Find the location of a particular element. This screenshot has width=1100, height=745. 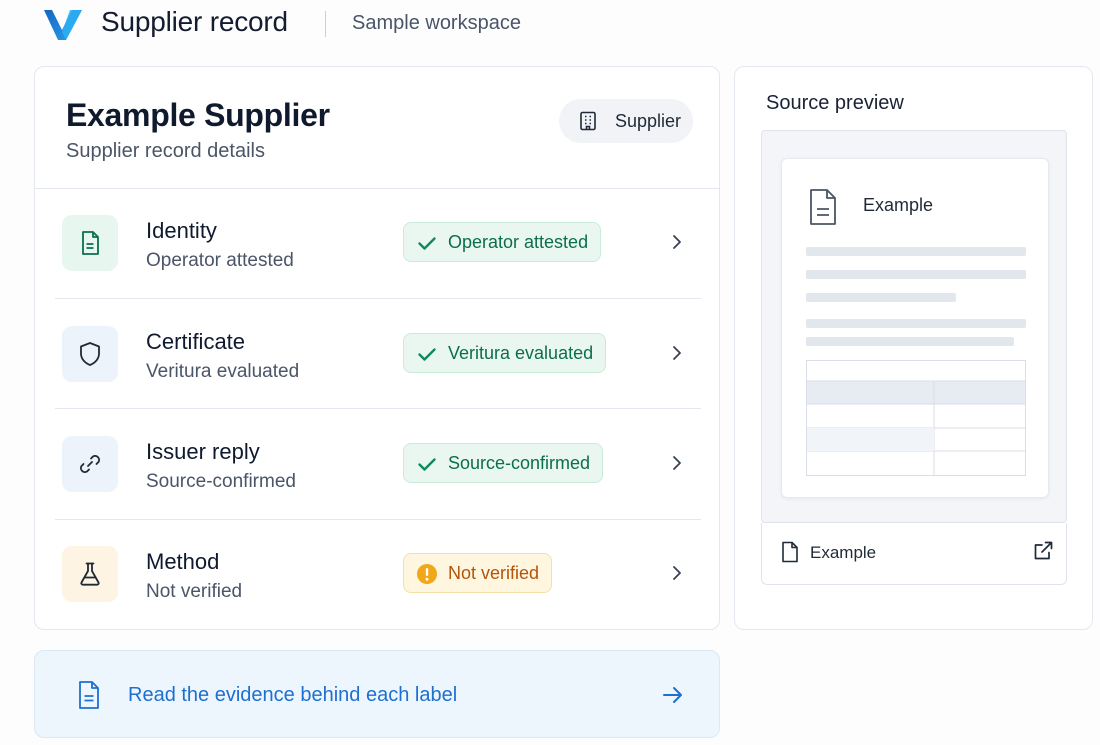

table-placeholder is located at coordinates (916, 418).